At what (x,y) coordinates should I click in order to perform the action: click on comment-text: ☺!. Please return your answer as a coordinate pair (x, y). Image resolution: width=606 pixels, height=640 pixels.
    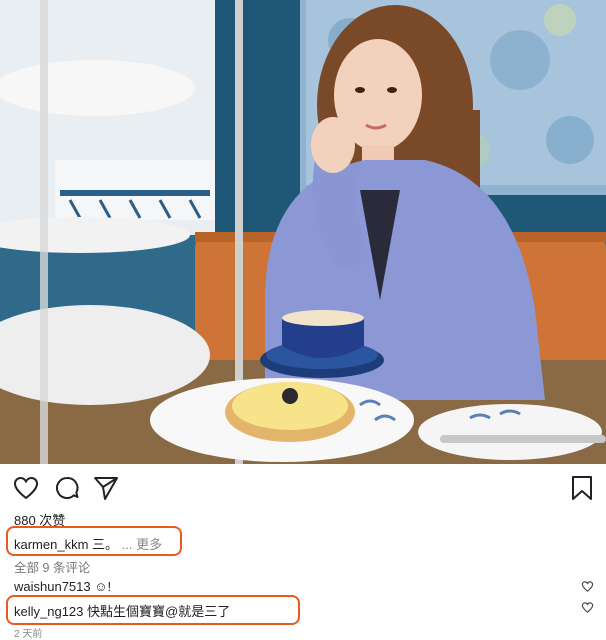
    Looking at the image, I should click on (103, 586).